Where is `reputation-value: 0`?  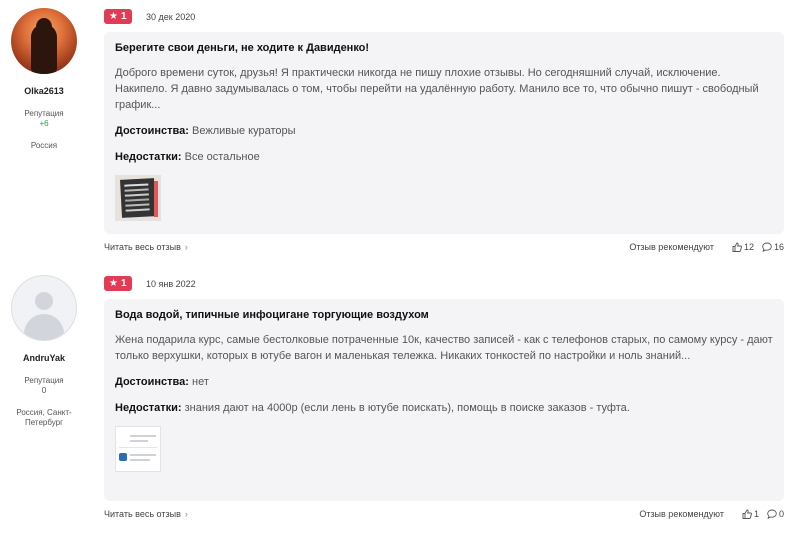
reputation-value: 0 is located at coordinates (44, 390).